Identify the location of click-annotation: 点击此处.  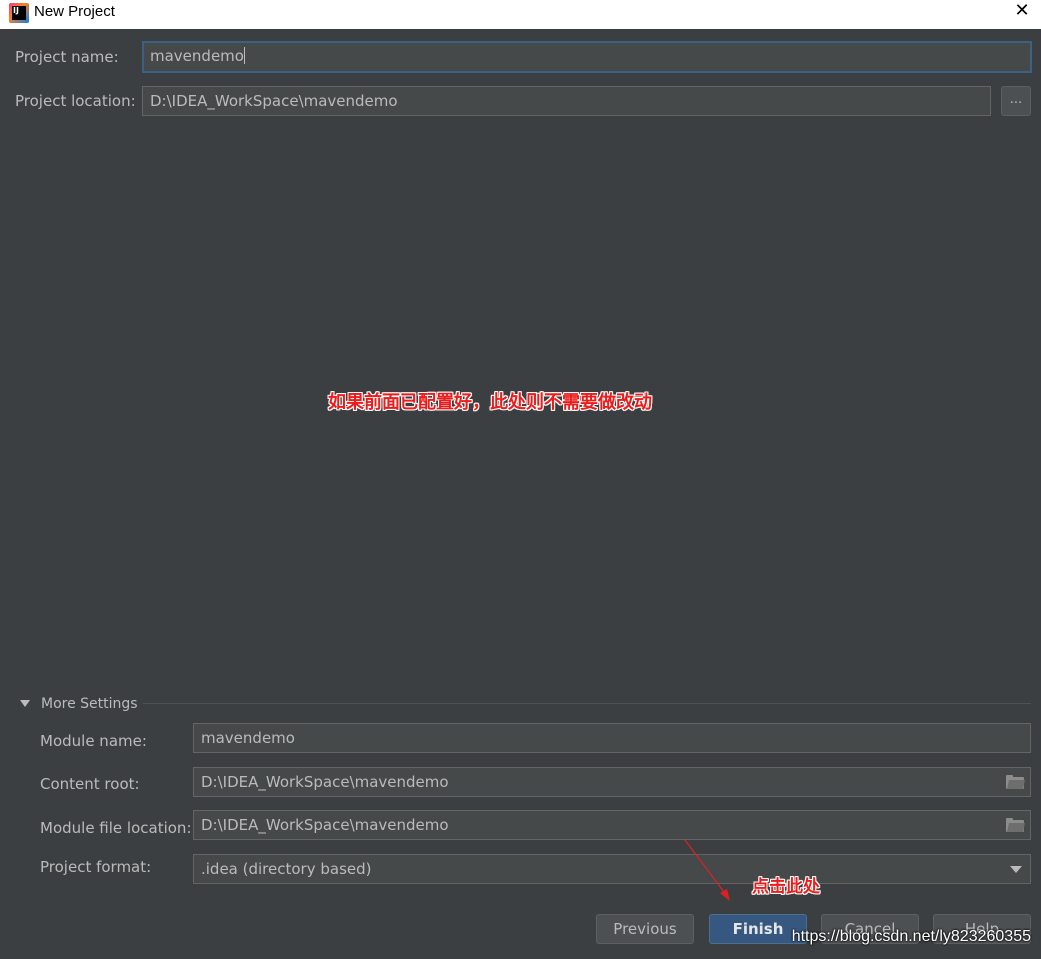
(786, 887).